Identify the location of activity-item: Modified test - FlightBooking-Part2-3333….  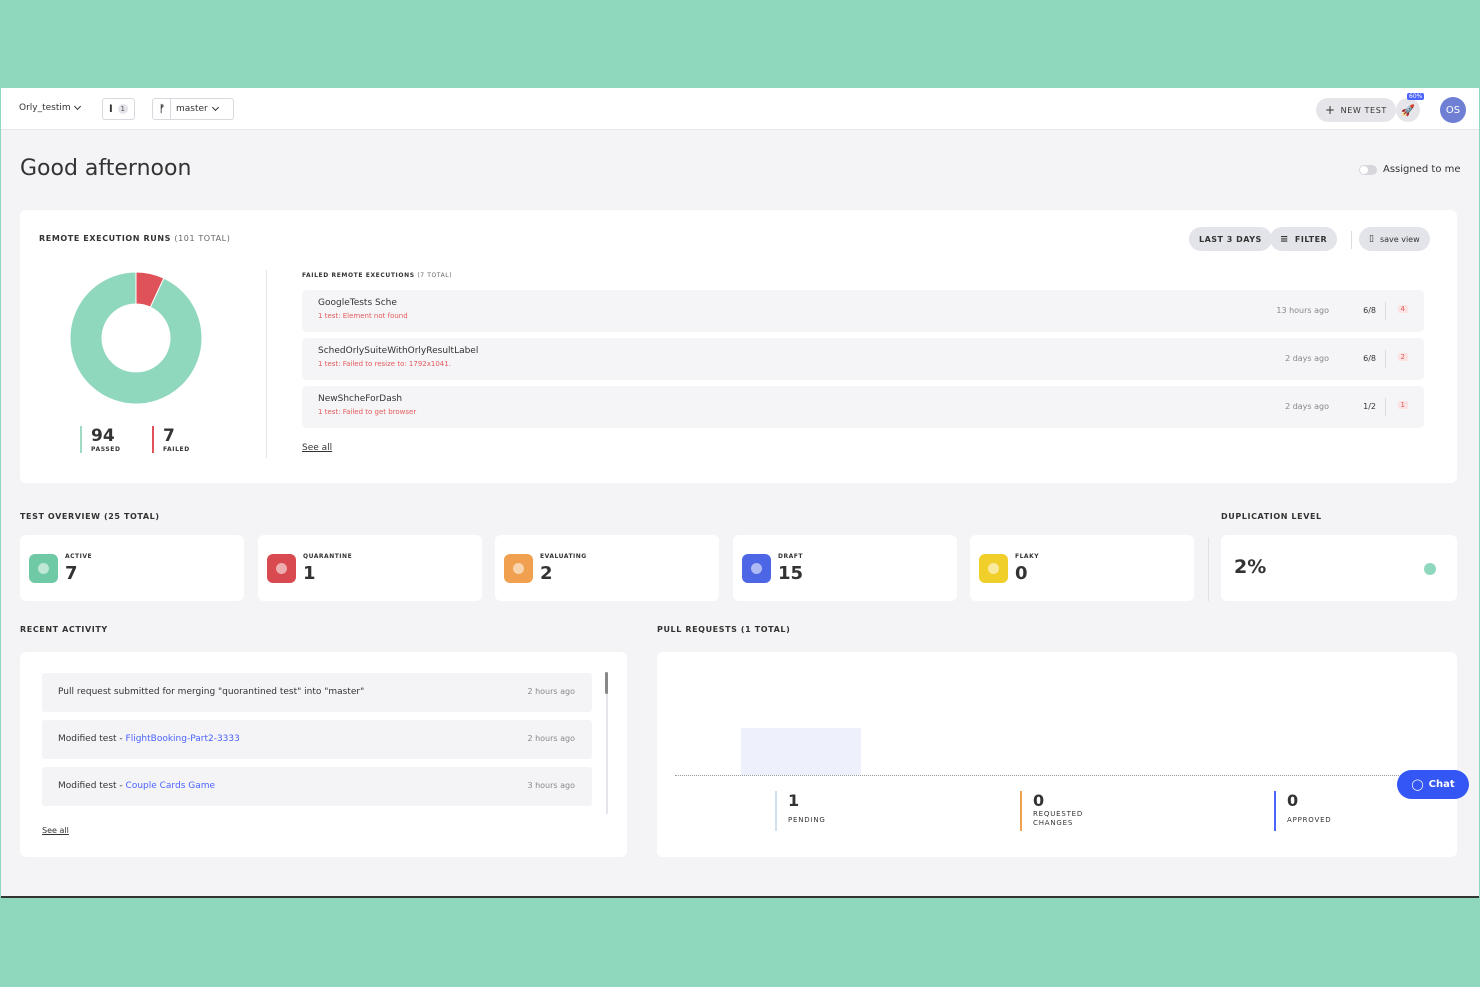
(317, 739).